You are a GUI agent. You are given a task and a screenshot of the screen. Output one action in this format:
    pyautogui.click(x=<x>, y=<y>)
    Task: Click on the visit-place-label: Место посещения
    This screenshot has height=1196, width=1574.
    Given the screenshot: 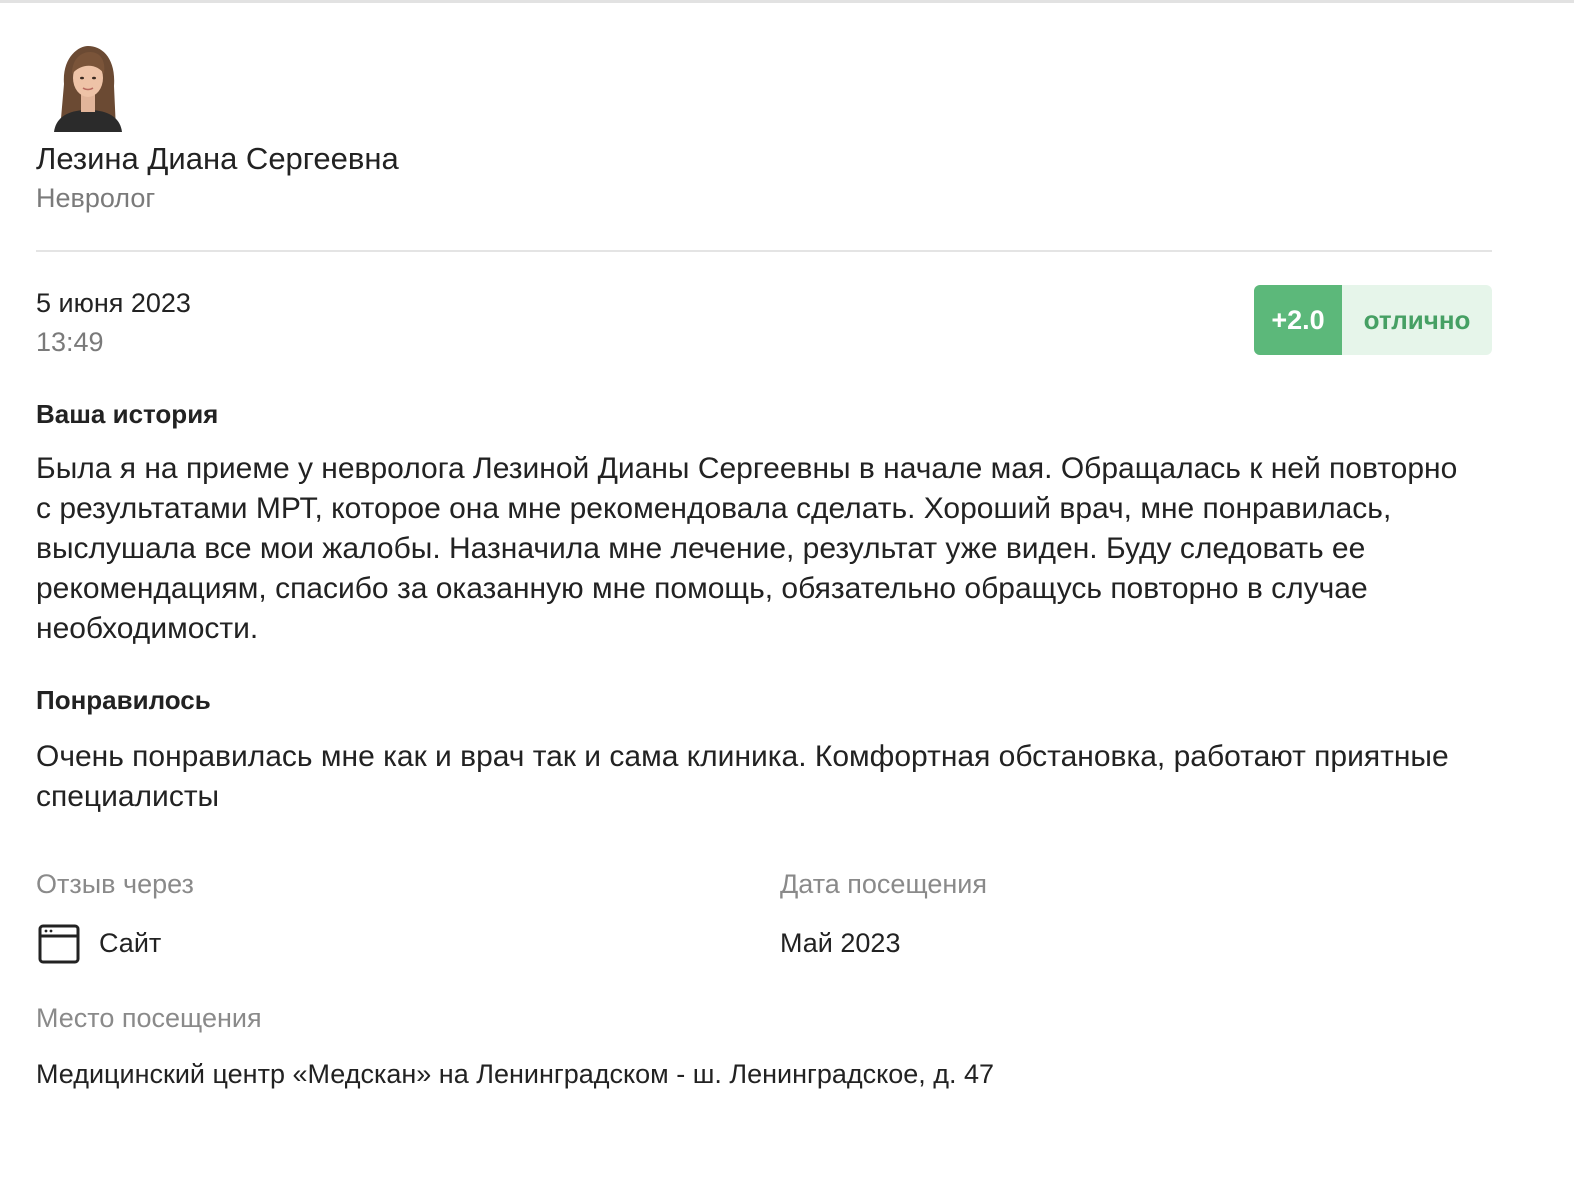 What is the action you would take?
    pyautogui.click(x=149, y=1018)
    